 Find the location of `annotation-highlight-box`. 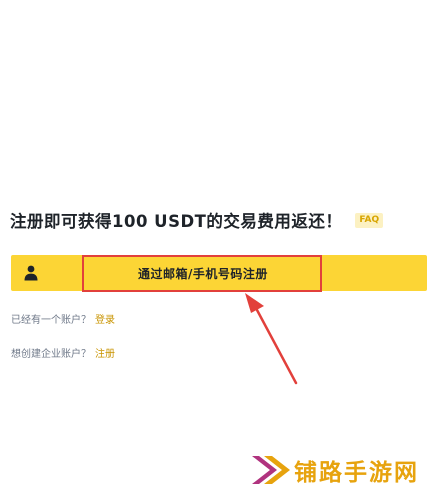

annotation-highlight-box is located at coordinates (202, 273).